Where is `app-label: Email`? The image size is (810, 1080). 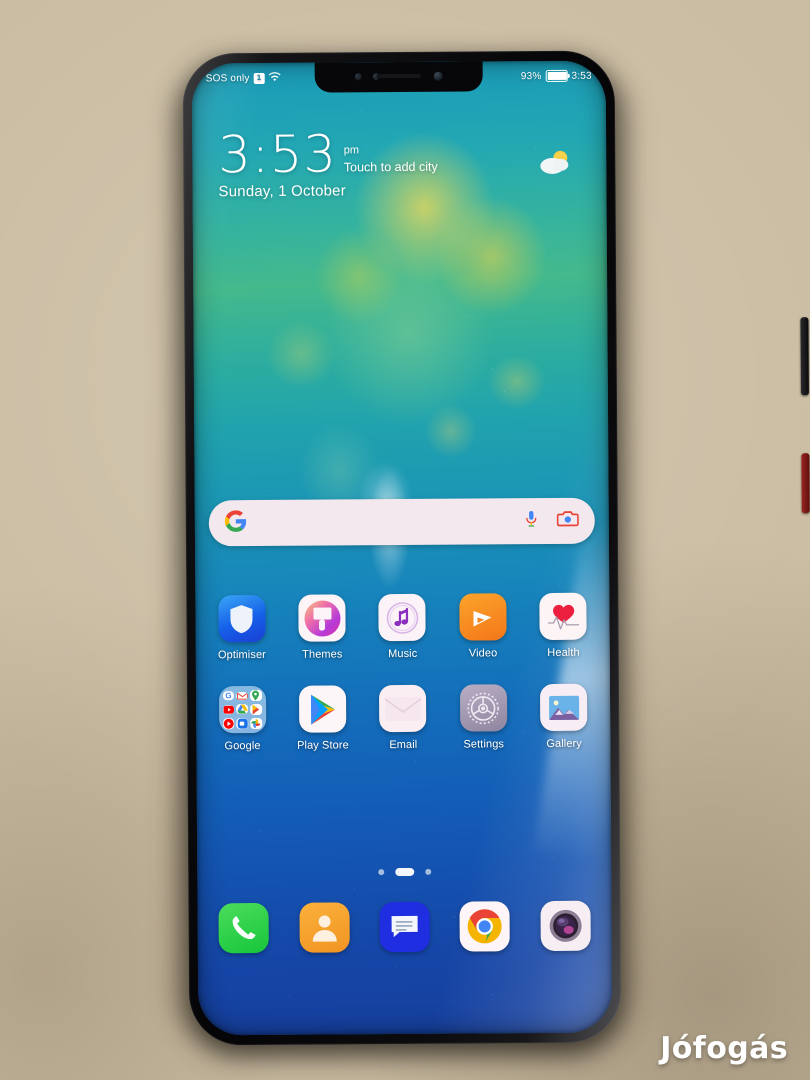
app-label: Email is located at coordinates (403, 745).